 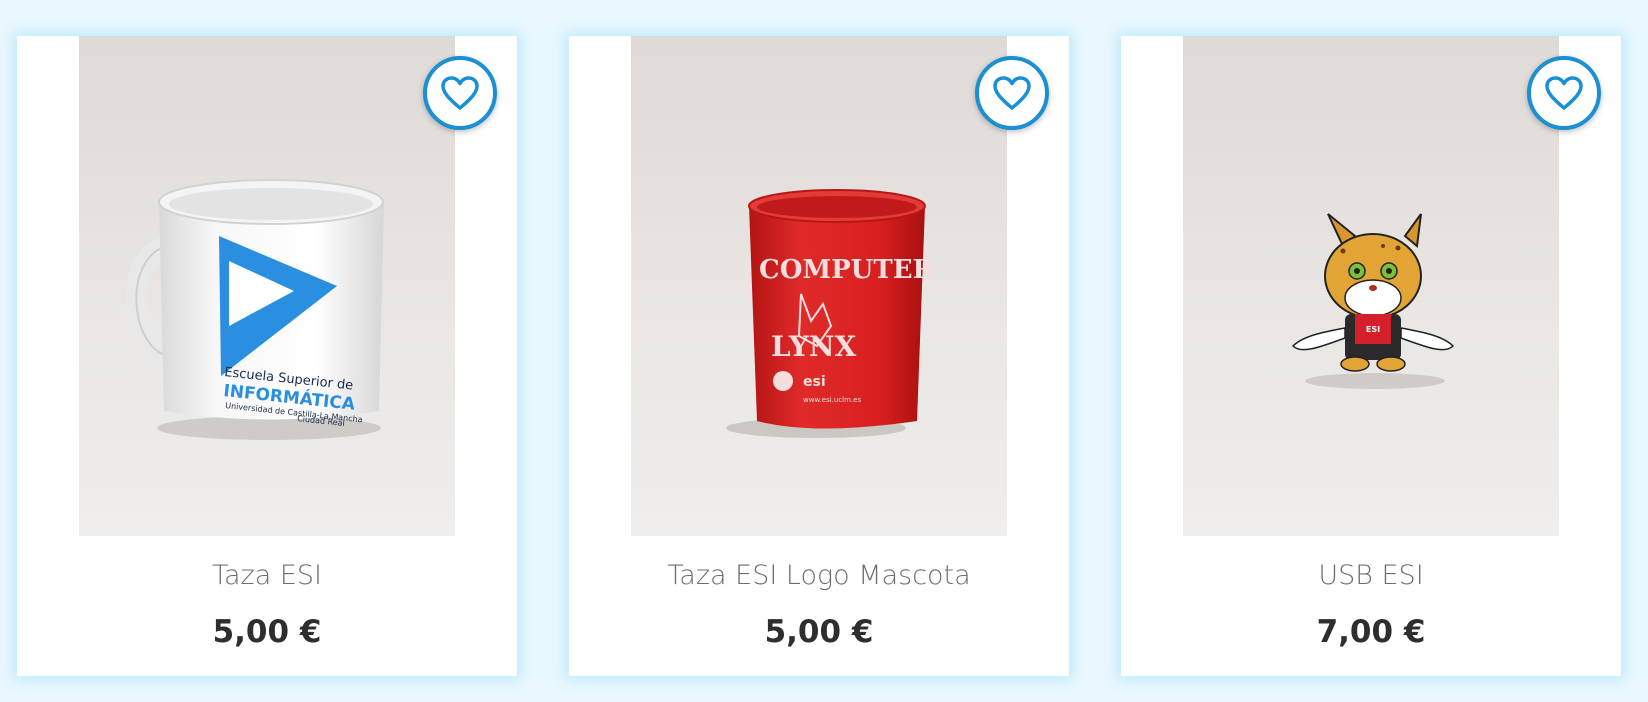 I want to click on mug2-text-url: www.esi.uclm.es, so click(x=832, y=400).